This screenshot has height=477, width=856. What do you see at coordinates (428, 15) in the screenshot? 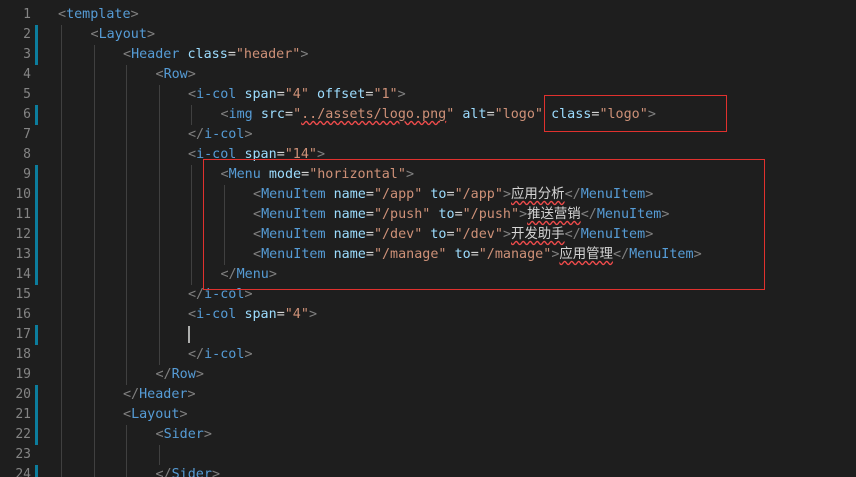
I see `code-line: 1 <template>` at bounding box center [428, 15].